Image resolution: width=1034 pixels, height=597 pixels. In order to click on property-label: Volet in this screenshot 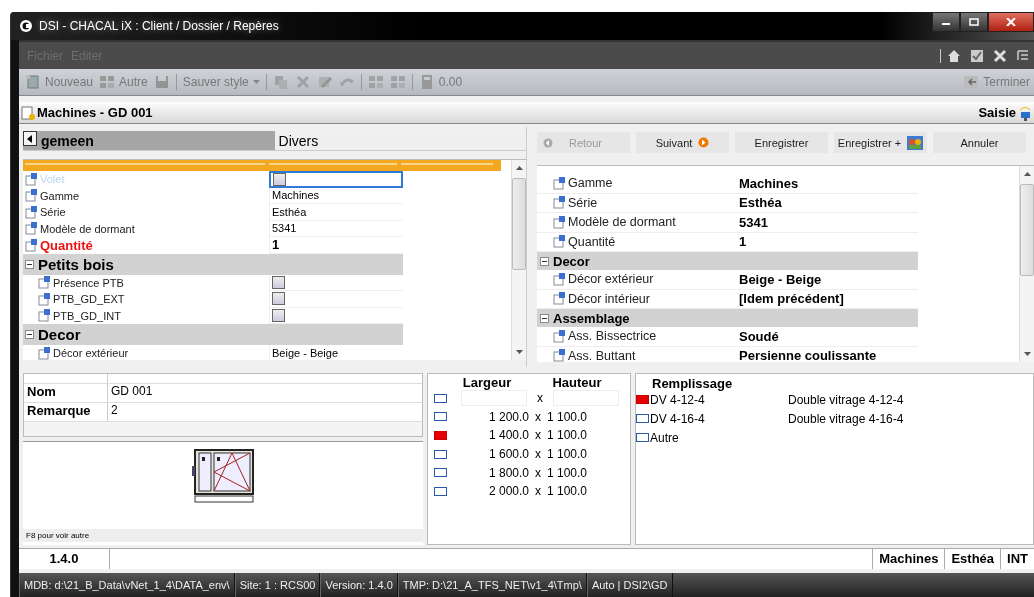, I will do `click(52, 179)`.